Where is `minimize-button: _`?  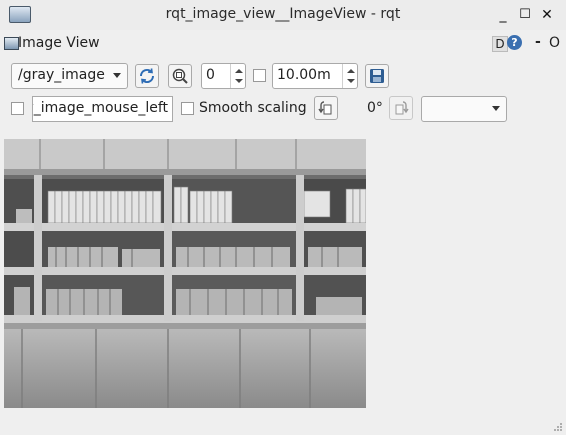 minimize-button: _ is located at coordinates (503, 15).